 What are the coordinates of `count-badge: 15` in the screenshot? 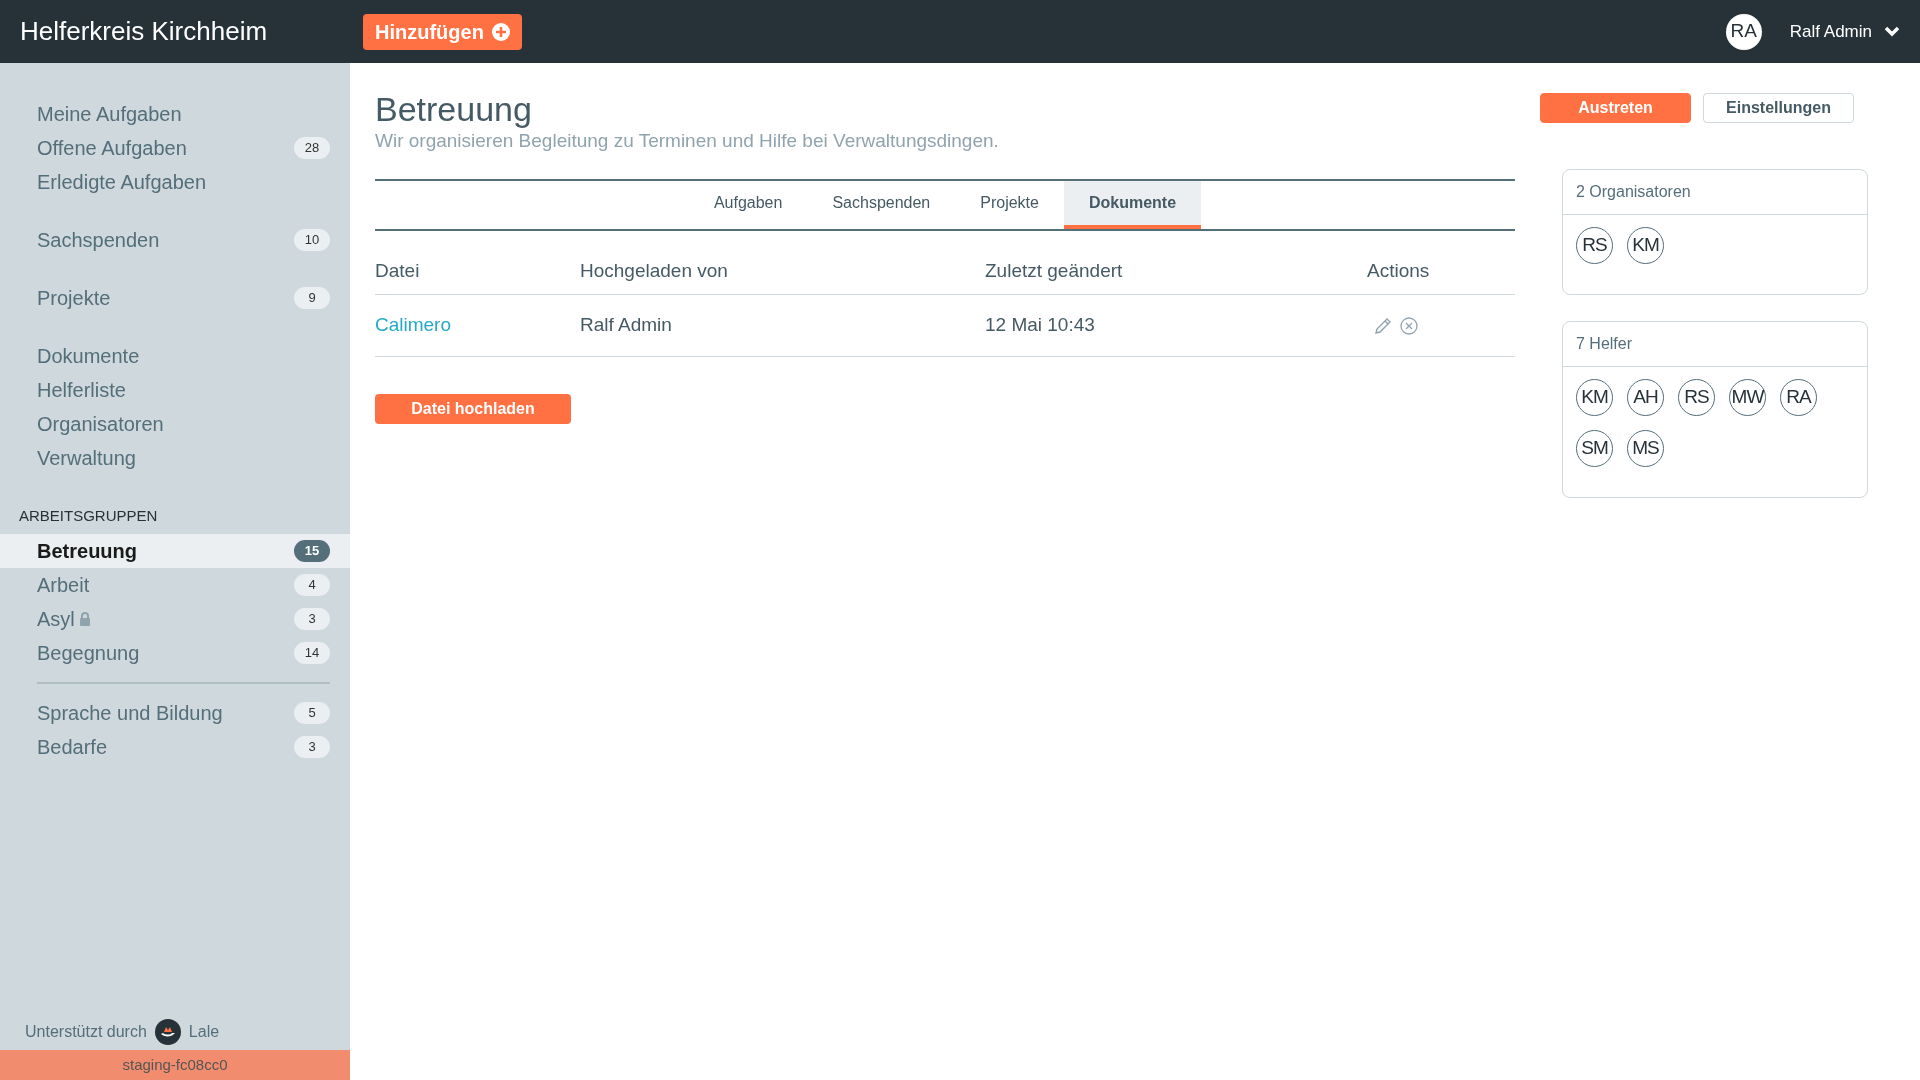 It's located at (312, 550).